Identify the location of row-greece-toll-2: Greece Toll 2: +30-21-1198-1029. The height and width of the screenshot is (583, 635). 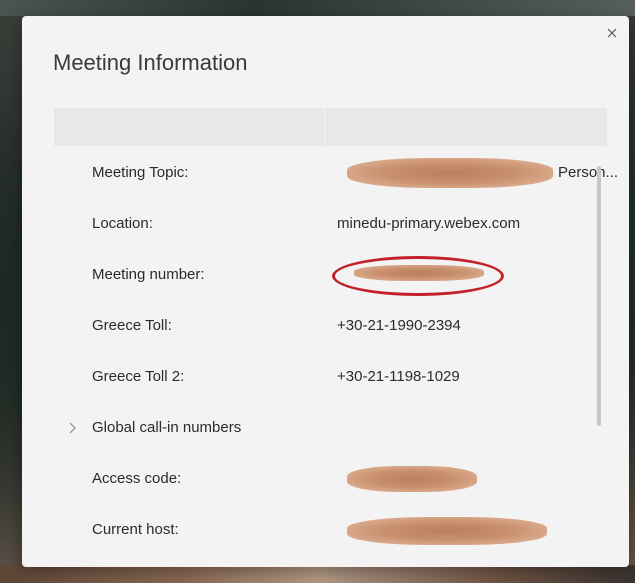
(330, 376).